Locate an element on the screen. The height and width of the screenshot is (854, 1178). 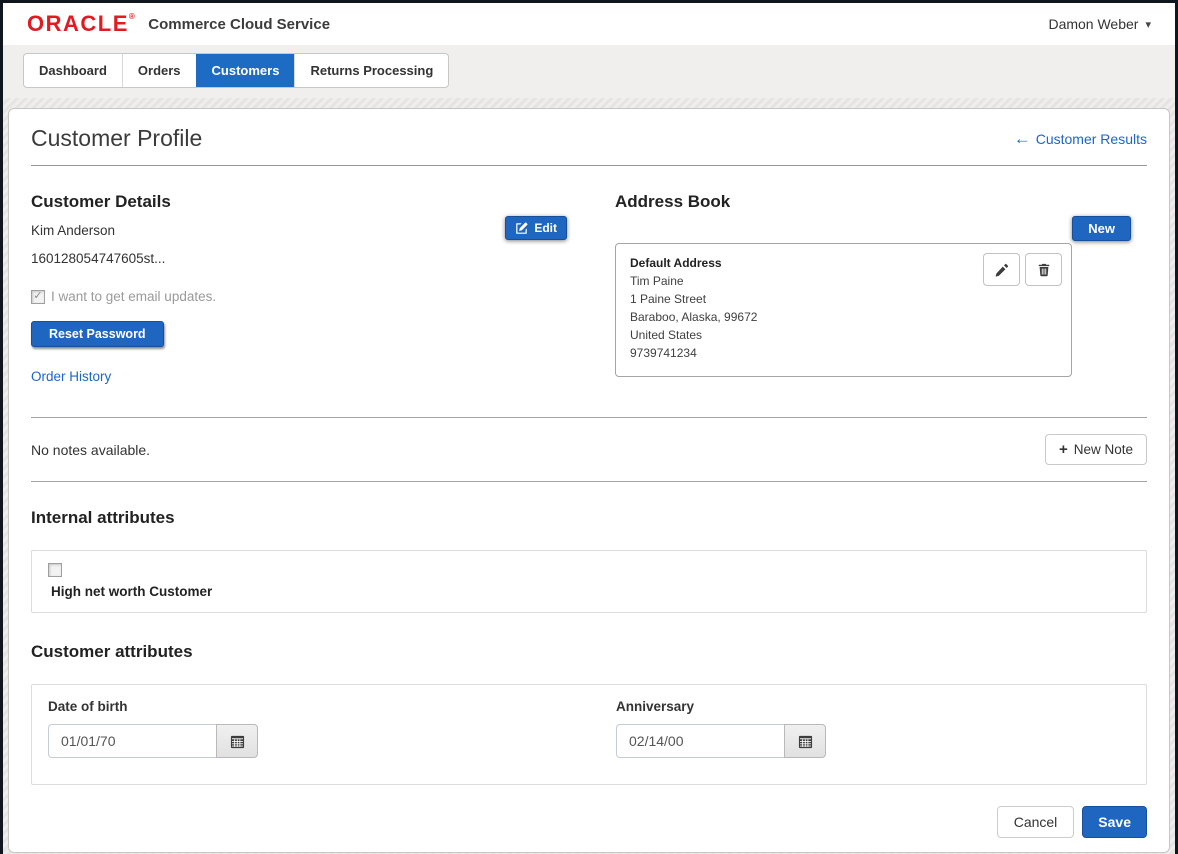
oracle-logo: ORACLE® is located at coordinates (82, 23).